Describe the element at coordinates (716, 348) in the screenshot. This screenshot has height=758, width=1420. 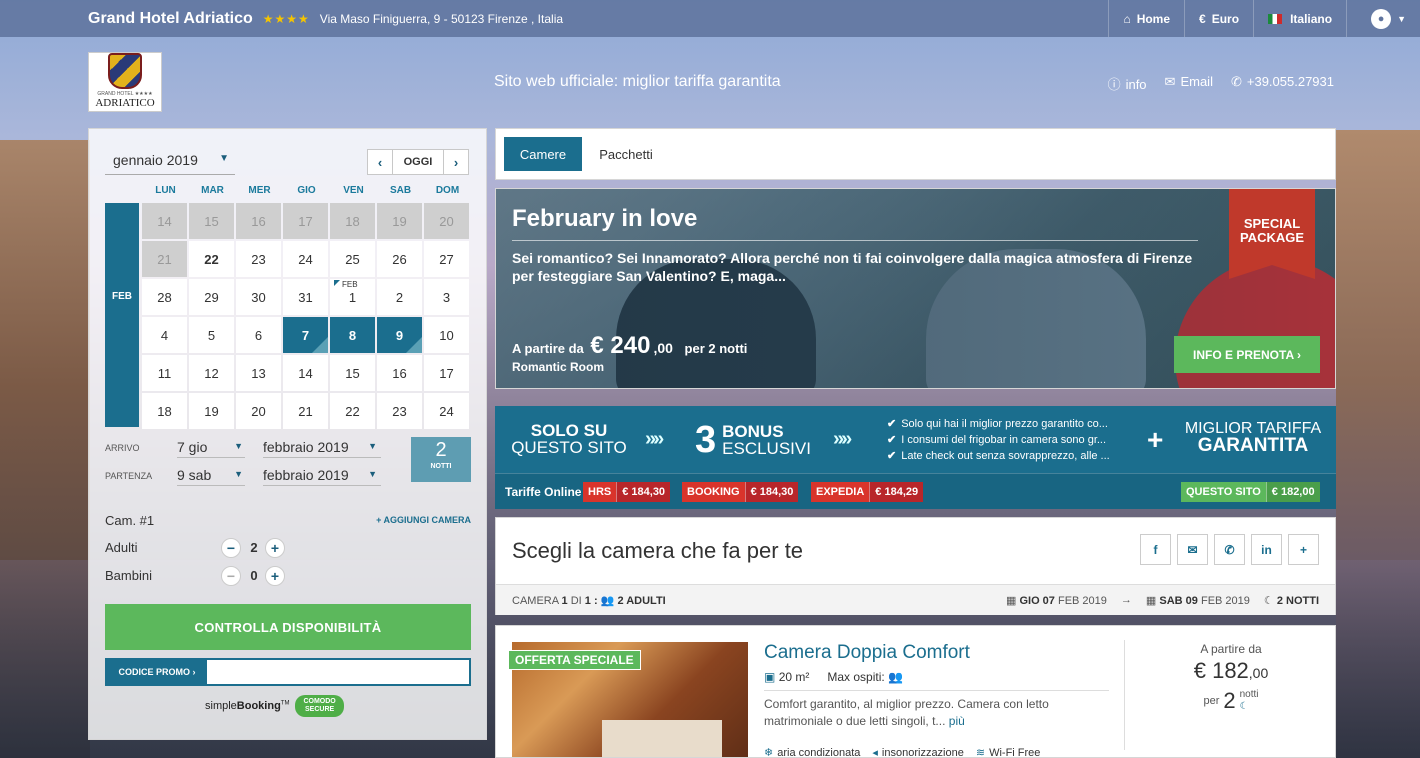
I see `package-per: per 2 notti` at that location.